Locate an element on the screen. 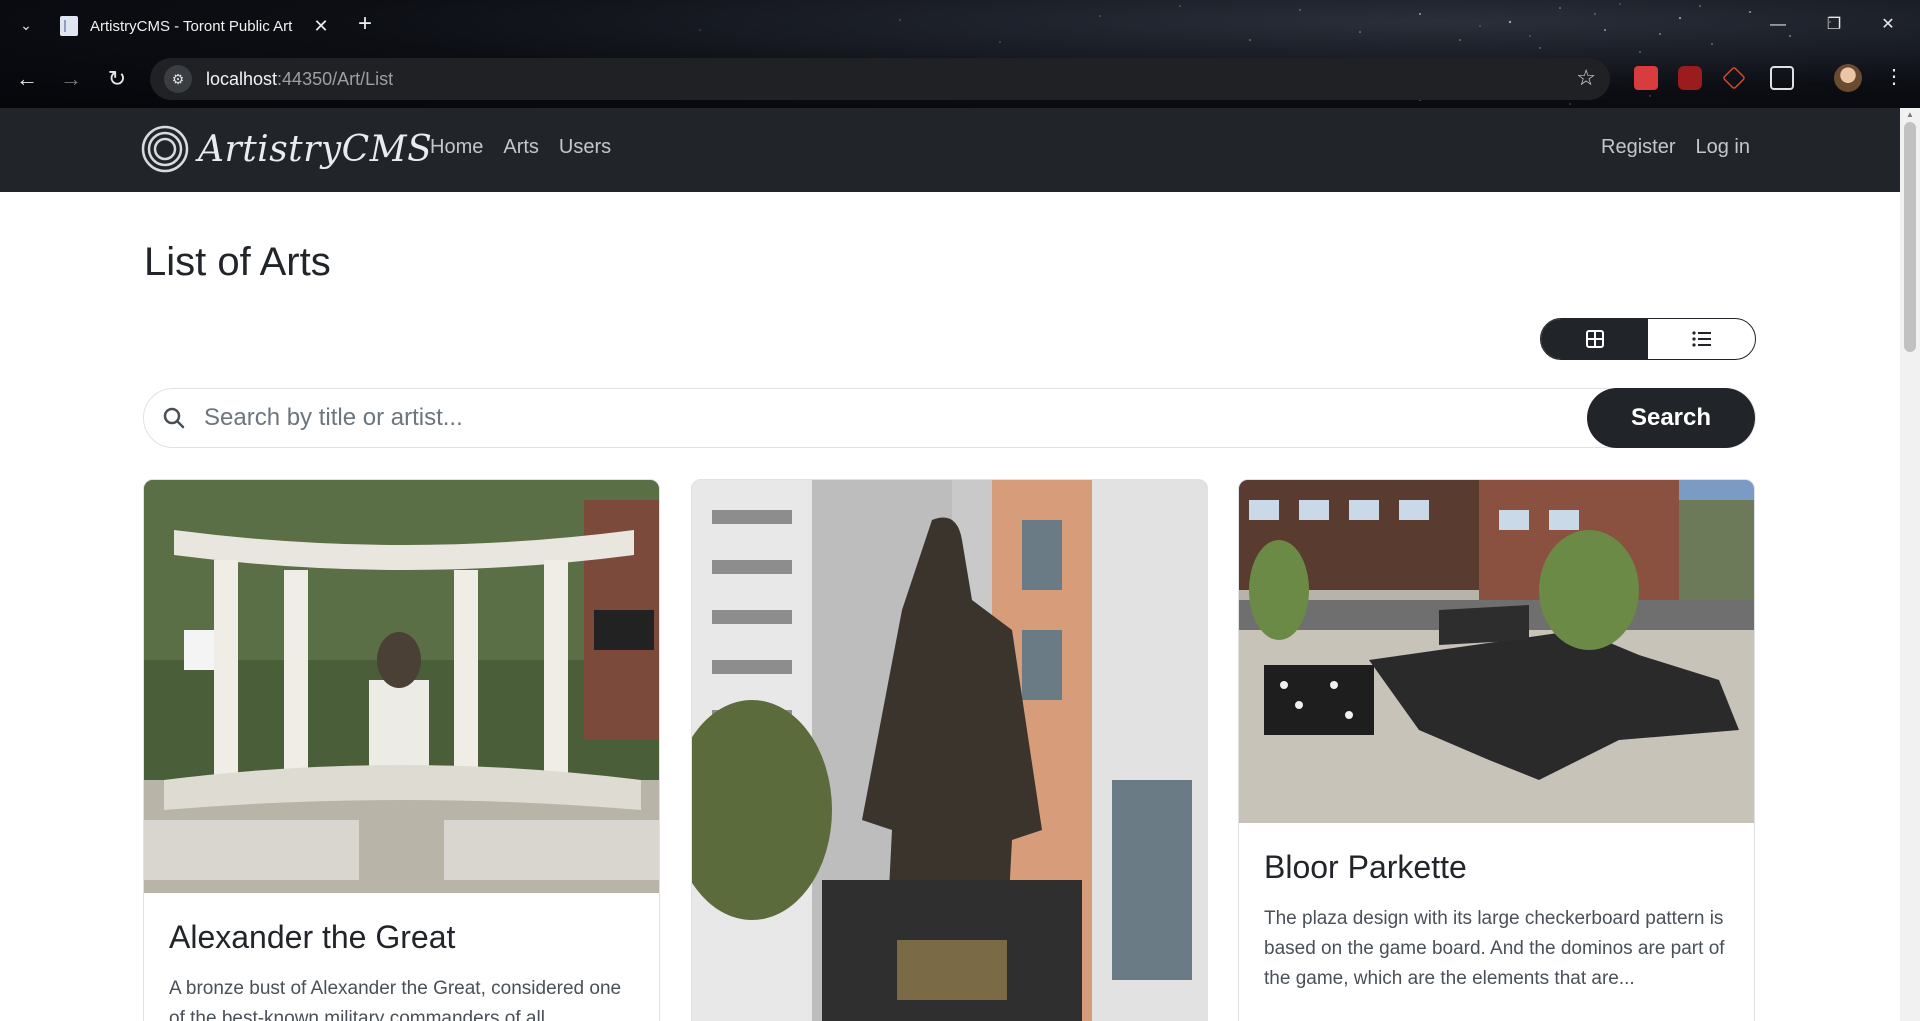 The image size is (1920, 1021). nav-users: Users is located at coordinates (585, 147).